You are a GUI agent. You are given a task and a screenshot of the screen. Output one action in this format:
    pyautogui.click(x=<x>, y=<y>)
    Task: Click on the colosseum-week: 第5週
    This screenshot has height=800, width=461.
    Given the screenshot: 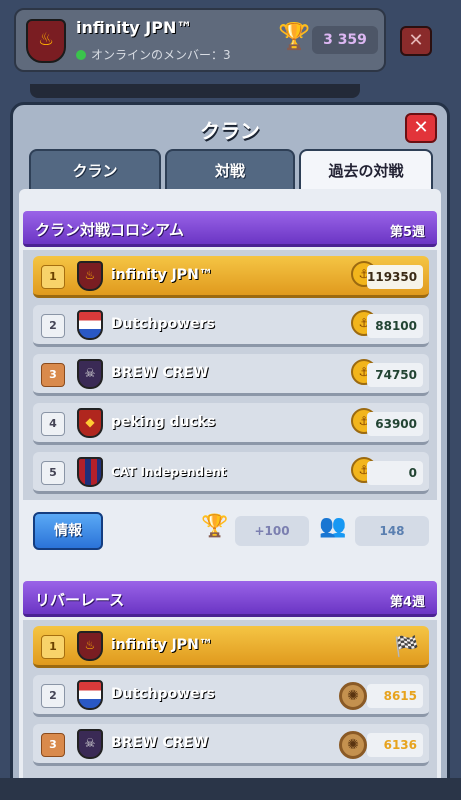 What is the action you would take?
    pyautogui.click(x=407, y=232)
    